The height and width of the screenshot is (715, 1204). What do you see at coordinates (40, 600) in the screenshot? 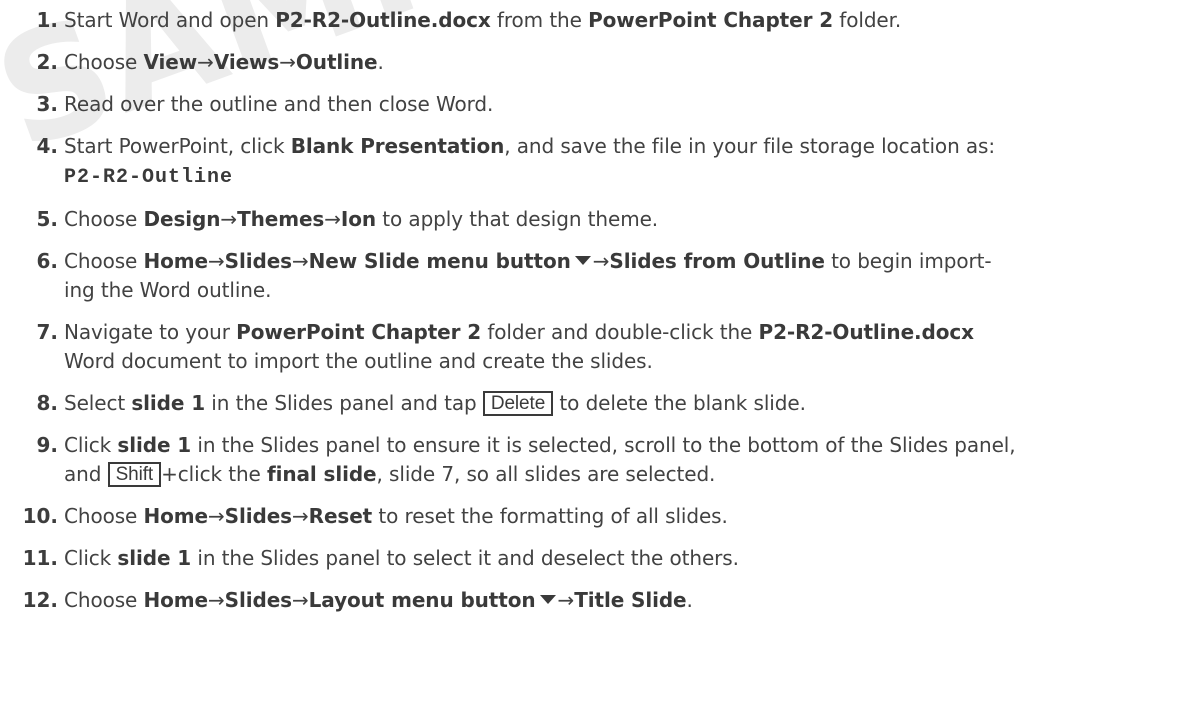
I see `step-number: 12.` at bounding box center [40, 600].